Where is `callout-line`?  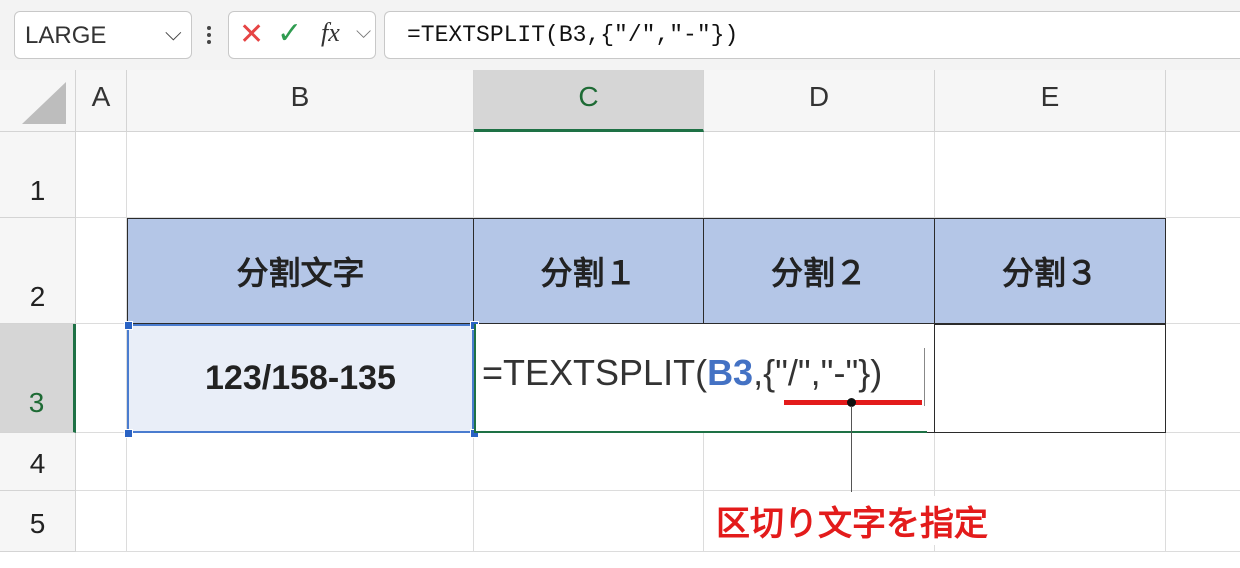
callout-line is located at coordinates (851, 449).